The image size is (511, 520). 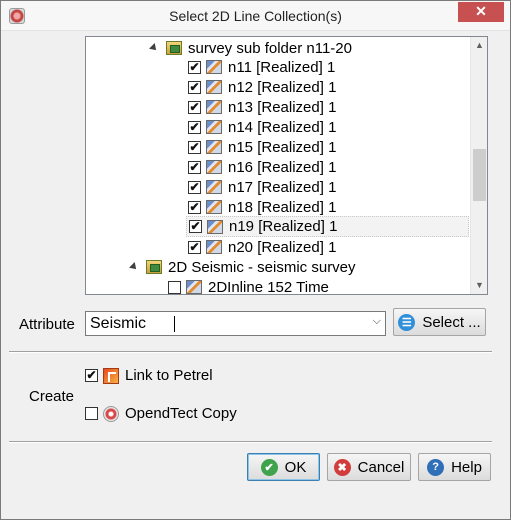 I want to click on scroll-up-arrow: ▲, so click(x=479, y=45).